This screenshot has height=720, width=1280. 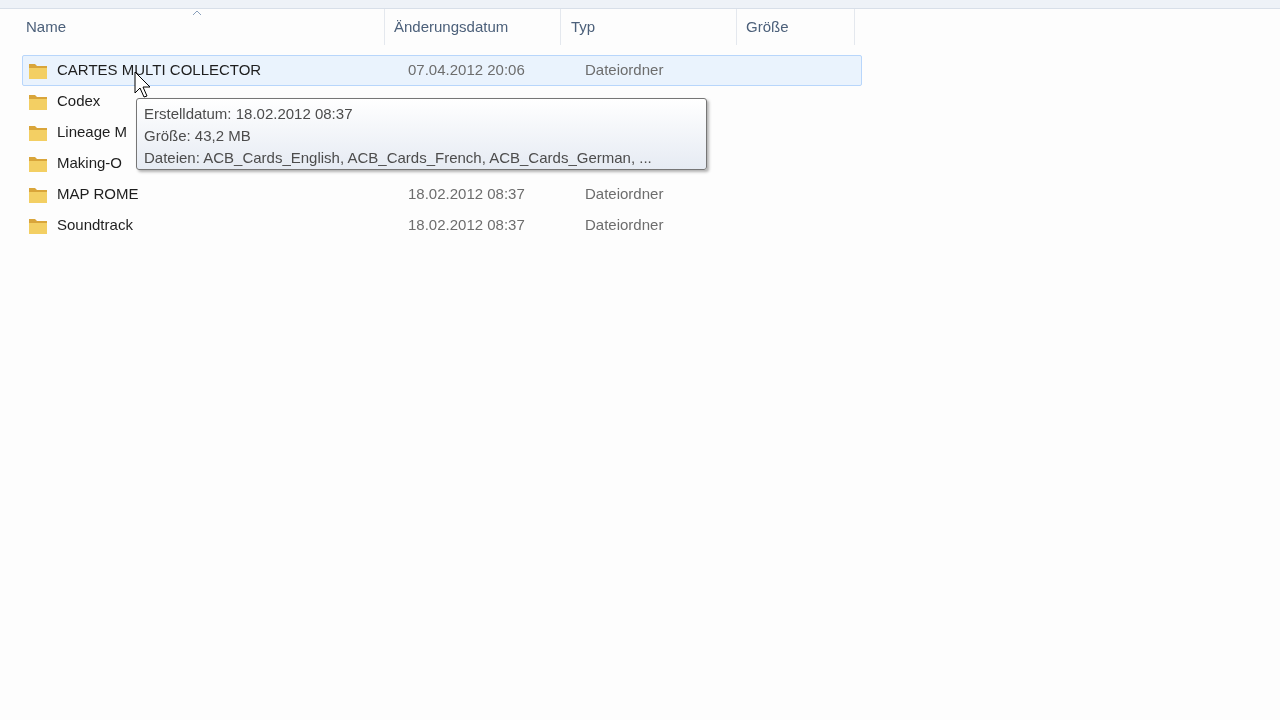 I want to click on file-name: MAP ROME, so click(x=98, y=194).